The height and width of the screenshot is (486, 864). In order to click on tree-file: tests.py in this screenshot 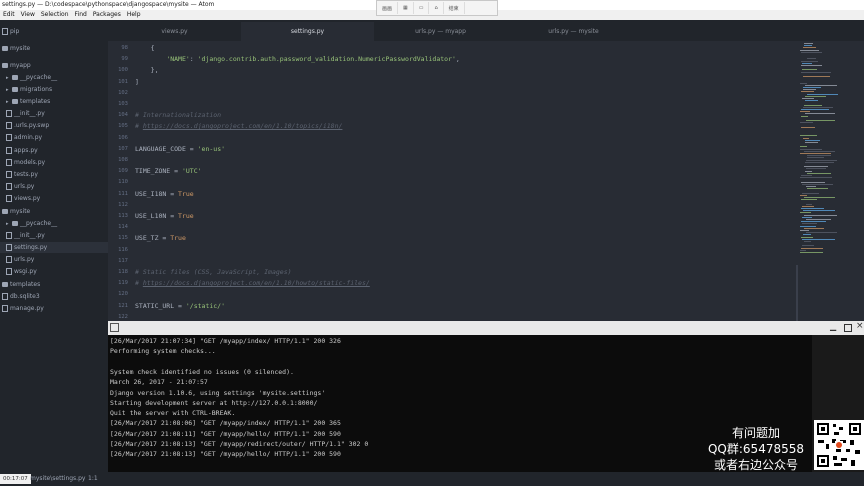, I will do `click(19, 174)`.